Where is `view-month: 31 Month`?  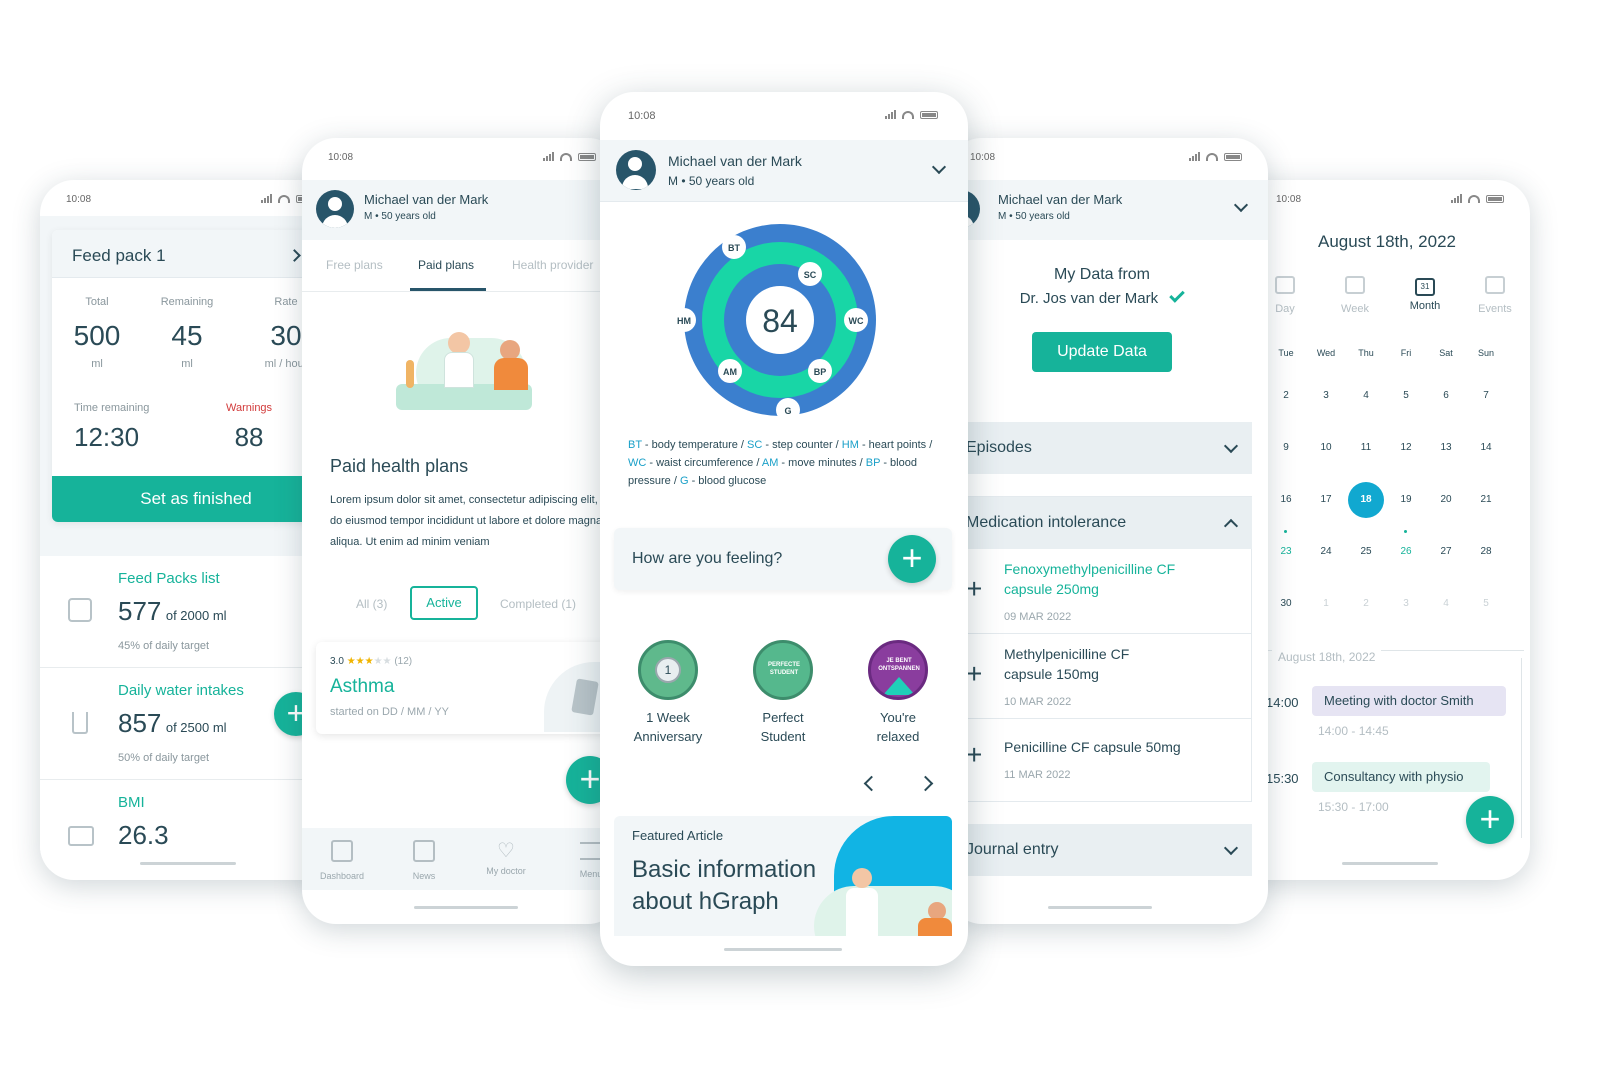
view-month: 31 Month is located at coordinates (1425, 294).